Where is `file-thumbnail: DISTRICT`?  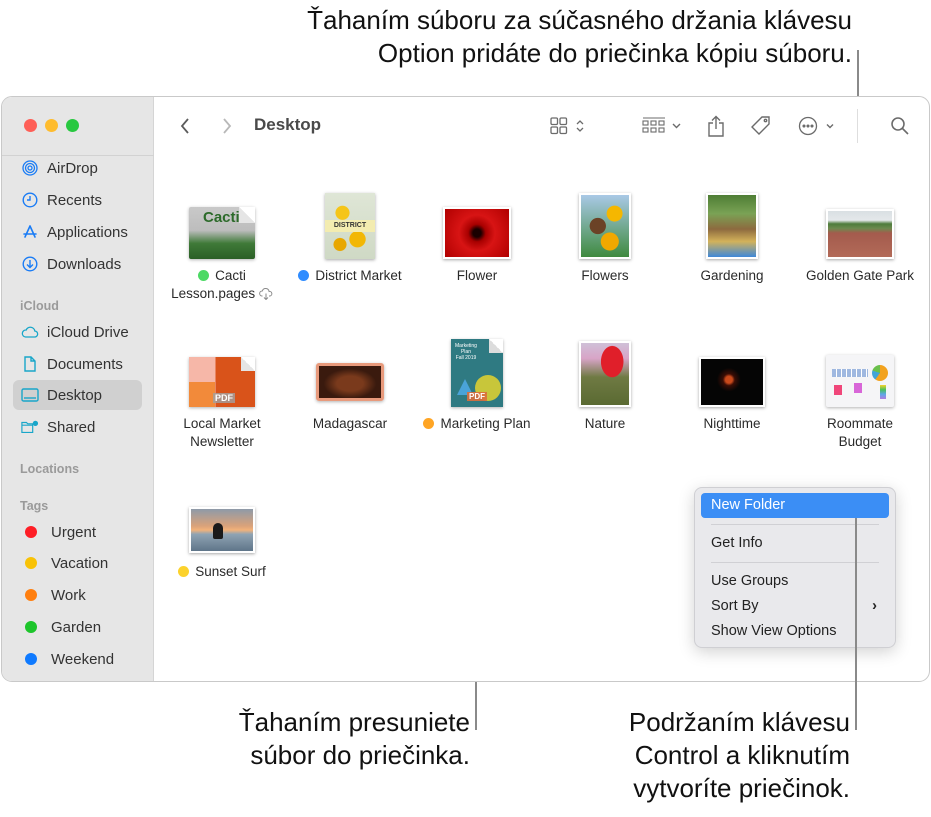
file-thumbnail: DISTRICT is located at coordinates (350, 226).